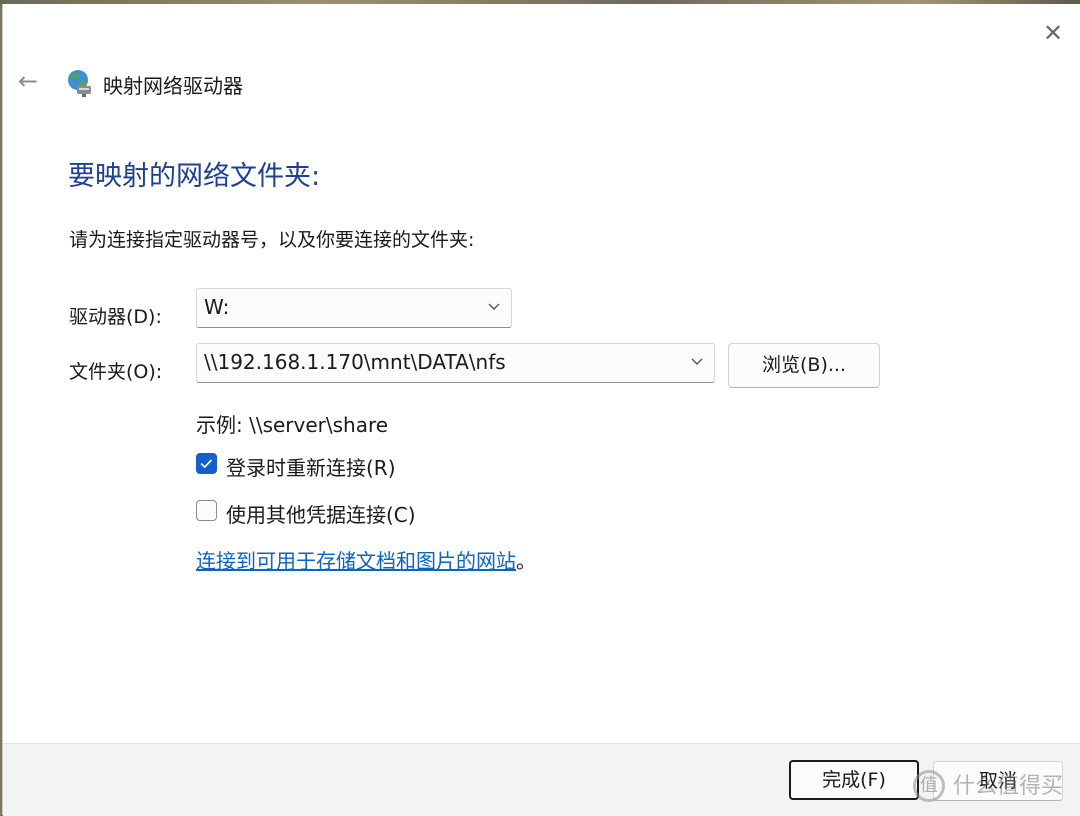  Describe the element at coordinates (354, 308) in the screenshot. I see `drive-select: W:` at that location.